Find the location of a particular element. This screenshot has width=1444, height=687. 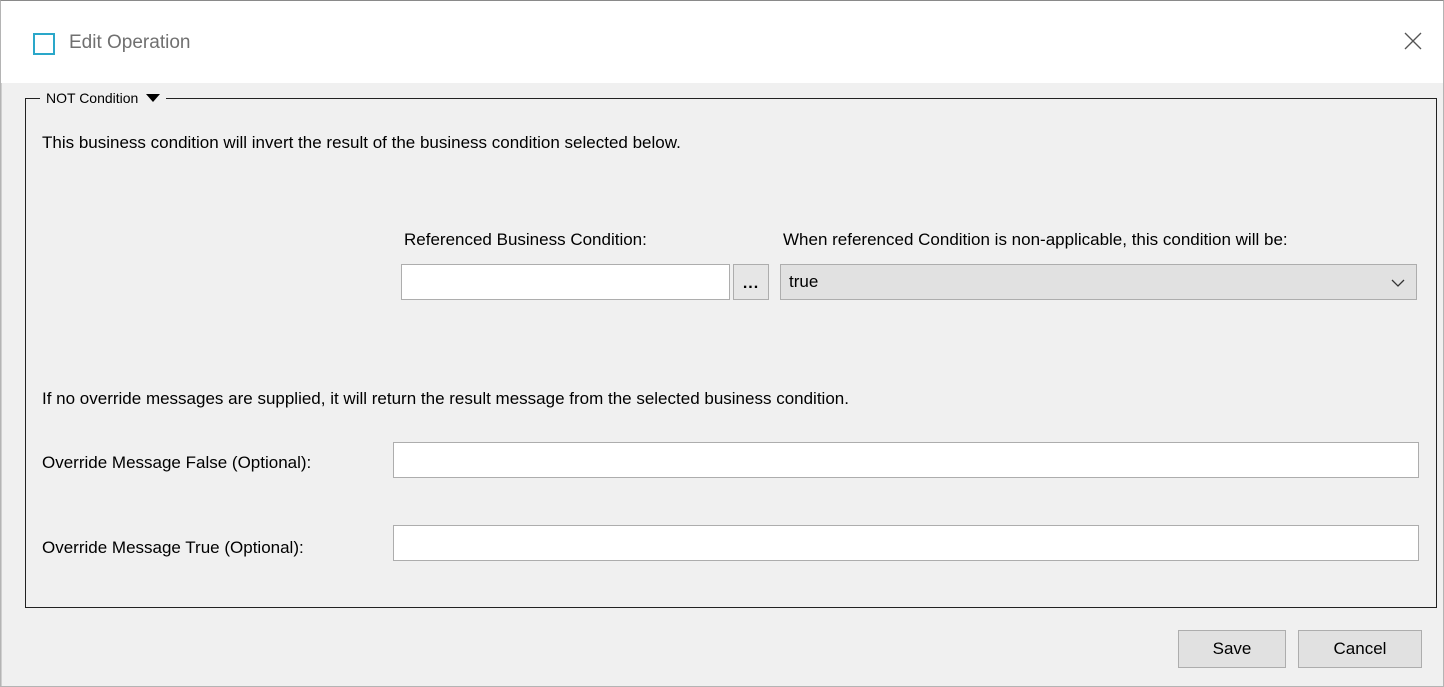

referenced-condition-label: Referenced Business Condition: is located at coordinates (525, 239).